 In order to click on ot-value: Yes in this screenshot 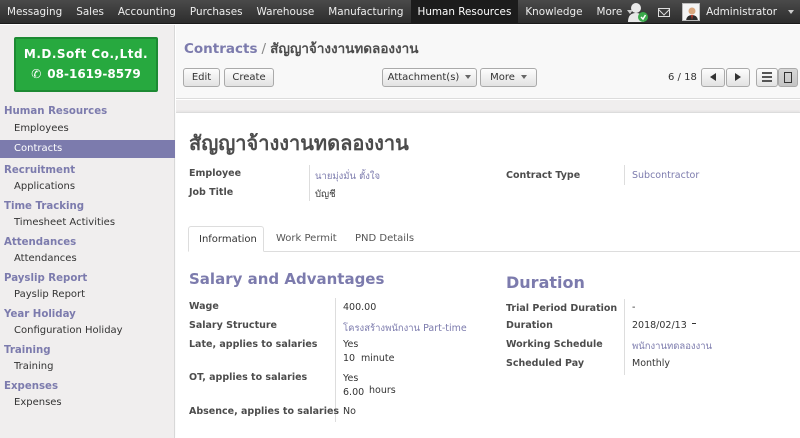, I will do `click(351, 378)`.